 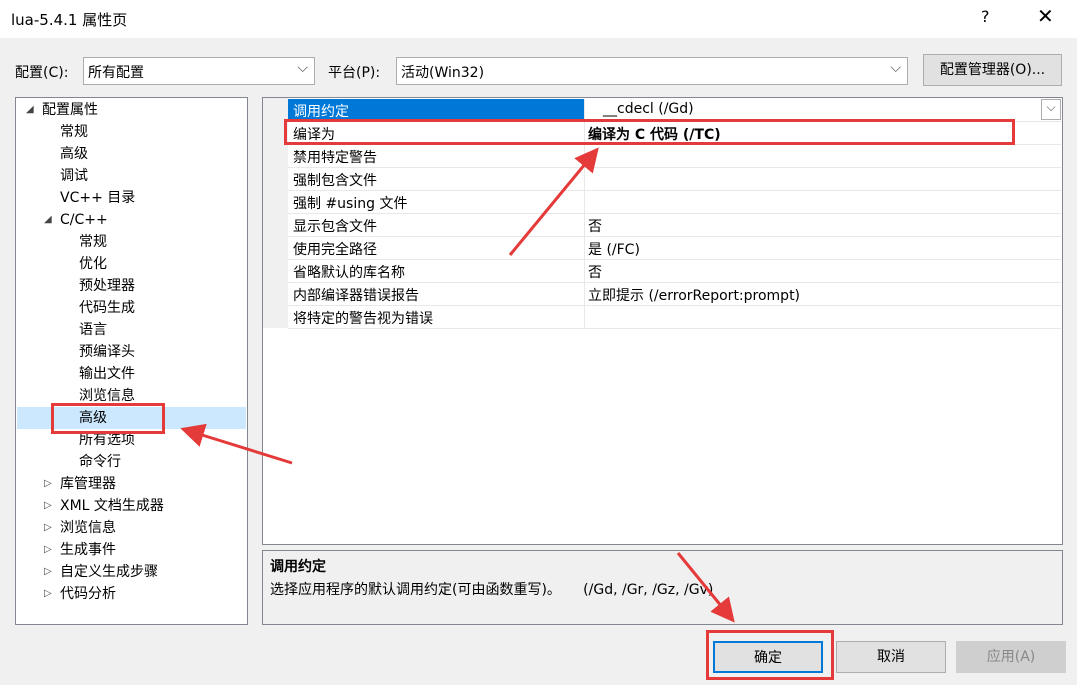 I want to click on arrow-to-compile-as, so click(x=553, y=201).